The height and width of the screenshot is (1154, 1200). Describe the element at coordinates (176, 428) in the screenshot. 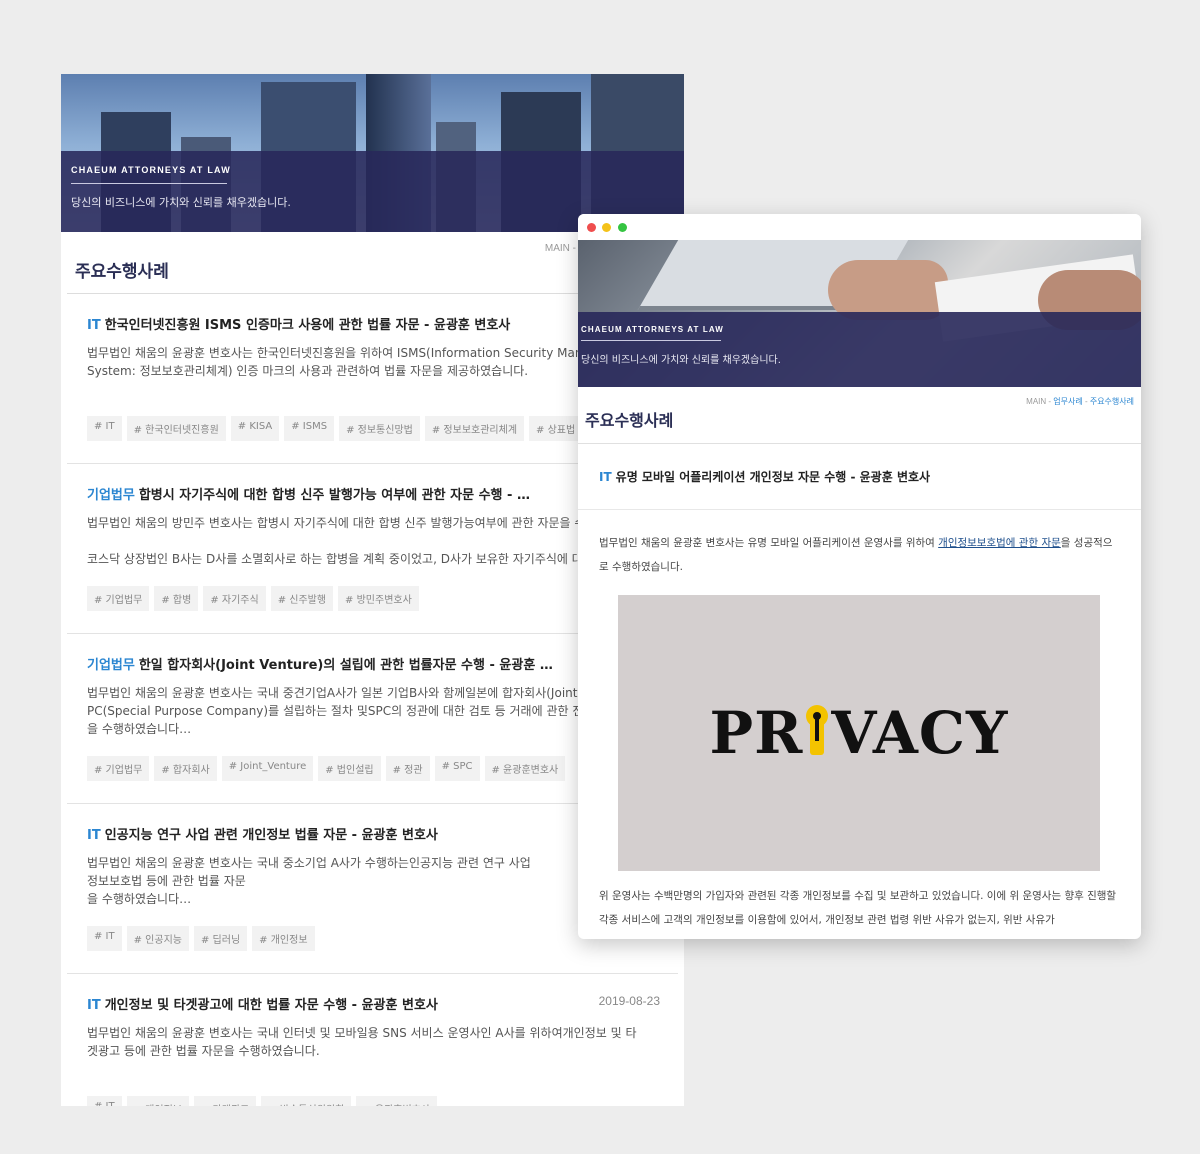

I see `tag-chip: # 한국인터넷진흥원` at that location.